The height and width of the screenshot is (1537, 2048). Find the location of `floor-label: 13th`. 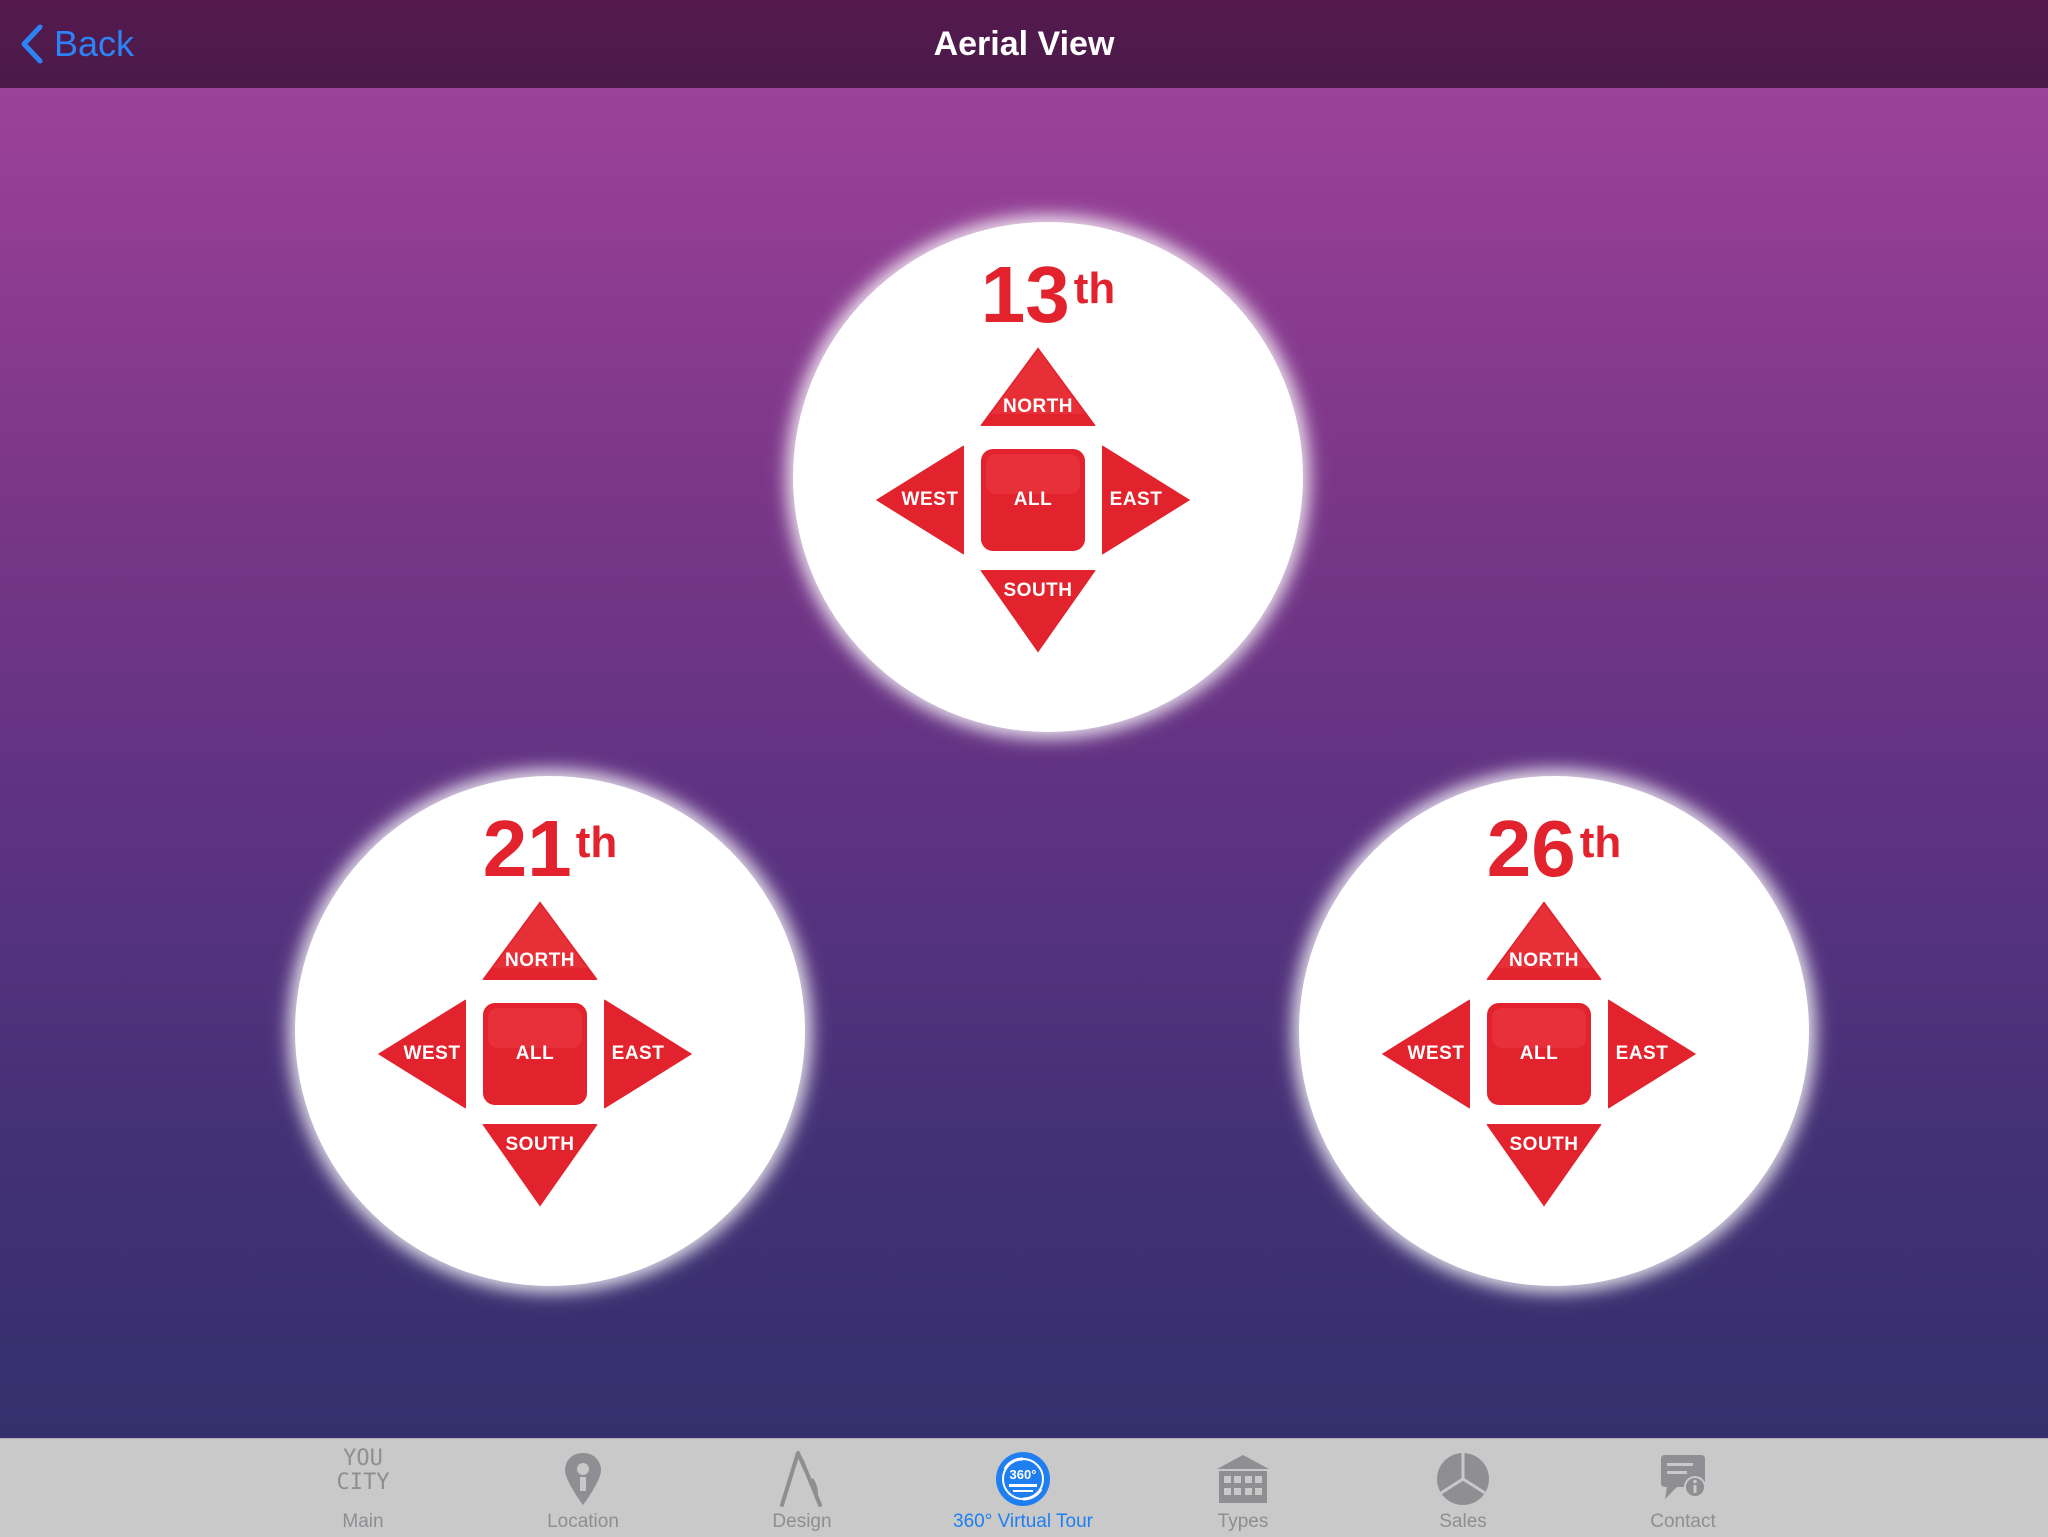

floor-label: 13th is located at coordinates (1048, 295).